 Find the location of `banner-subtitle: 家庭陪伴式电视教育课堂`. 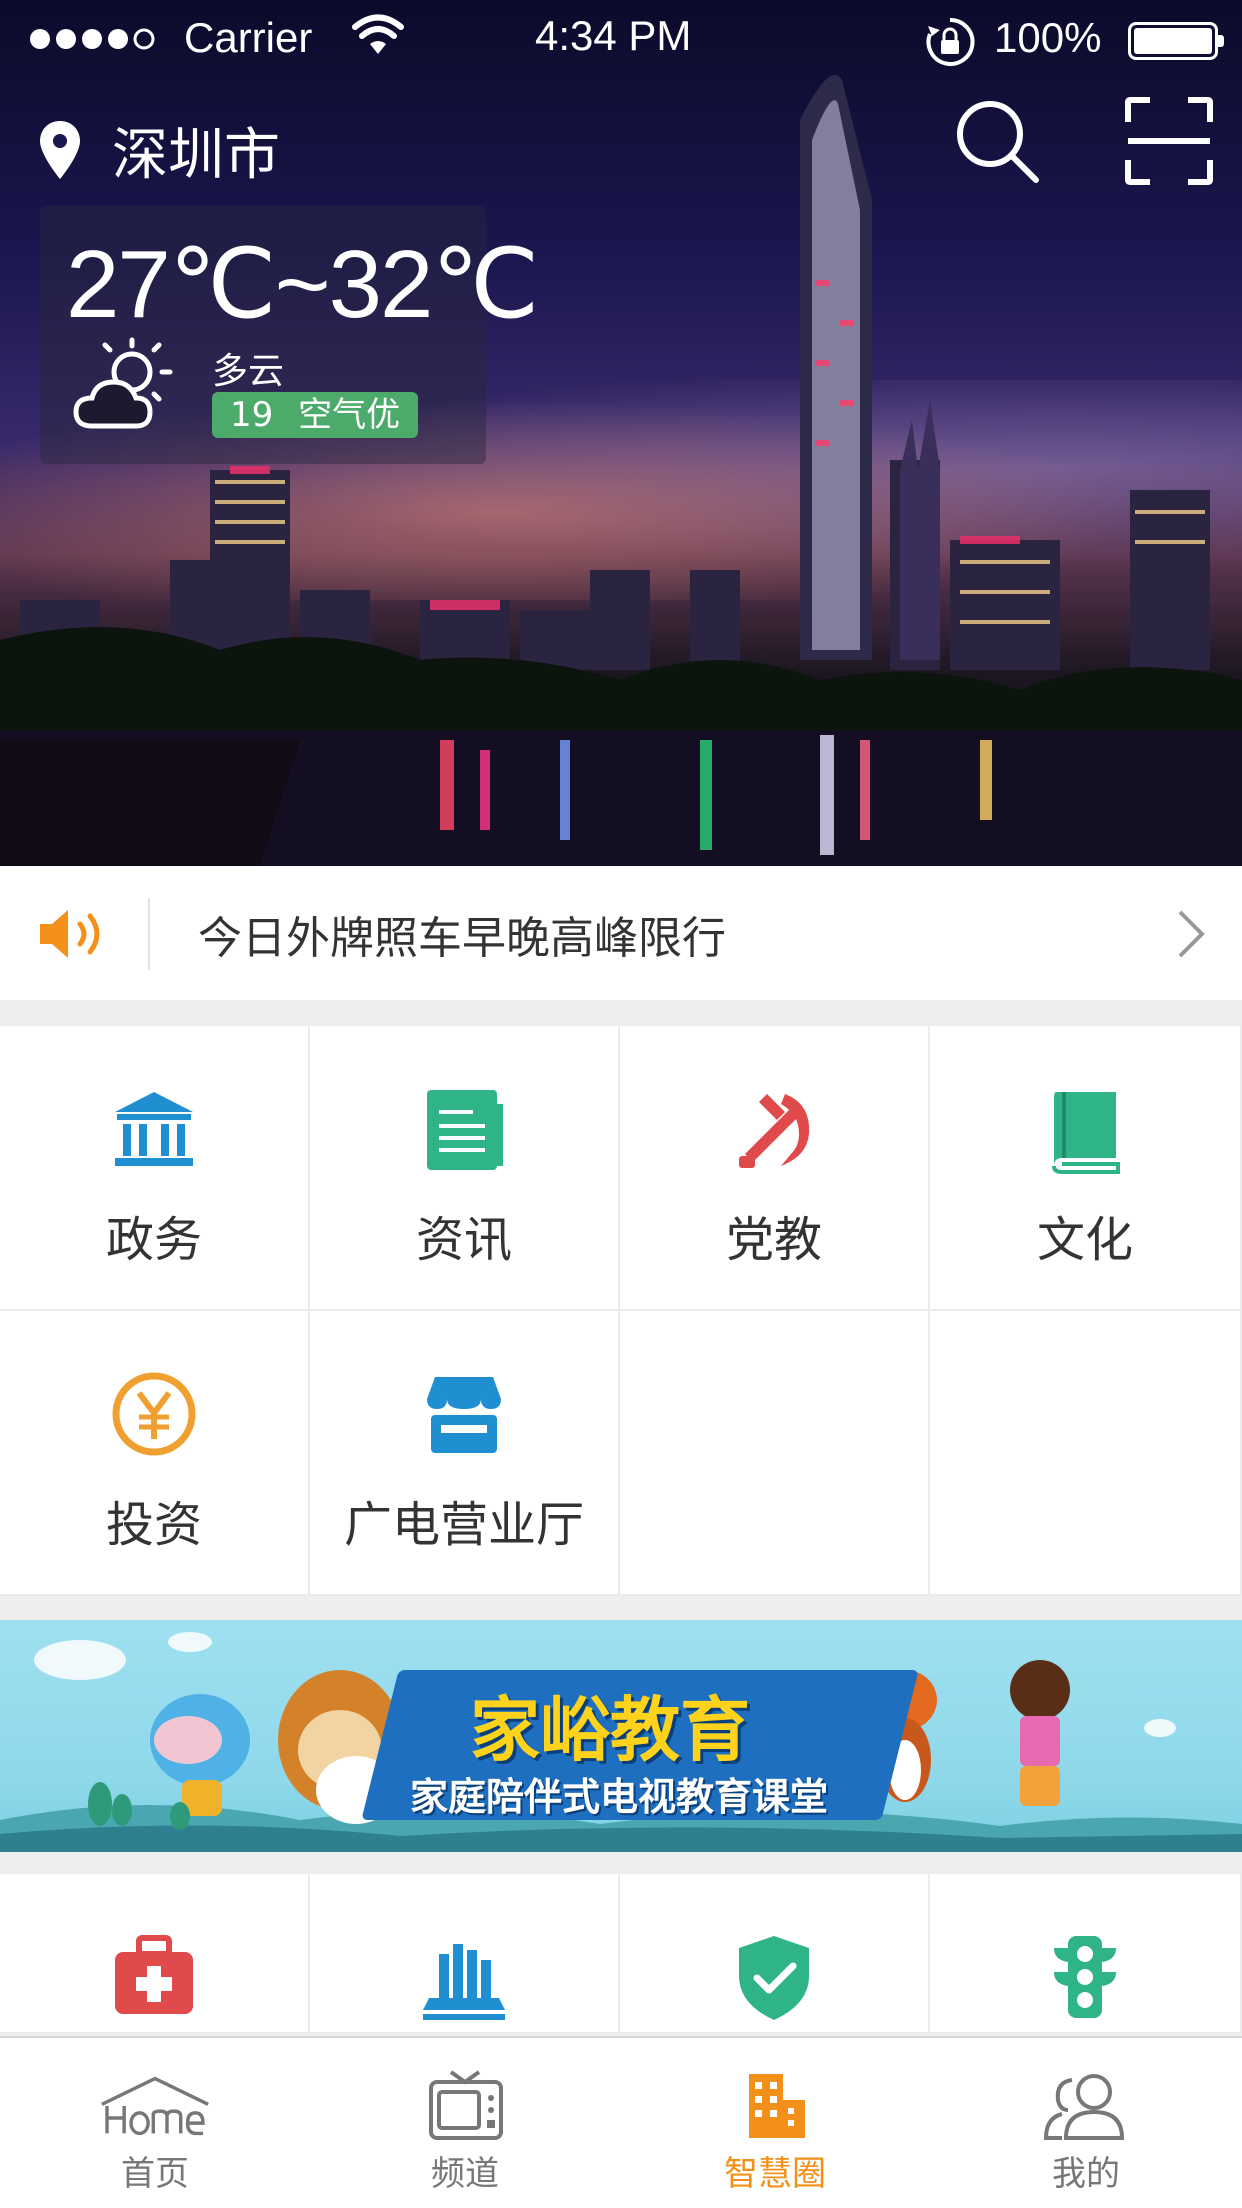

banner-subtitle: 家庭陪伴式电视教育课堂 is located at coordinates (619, 1797).